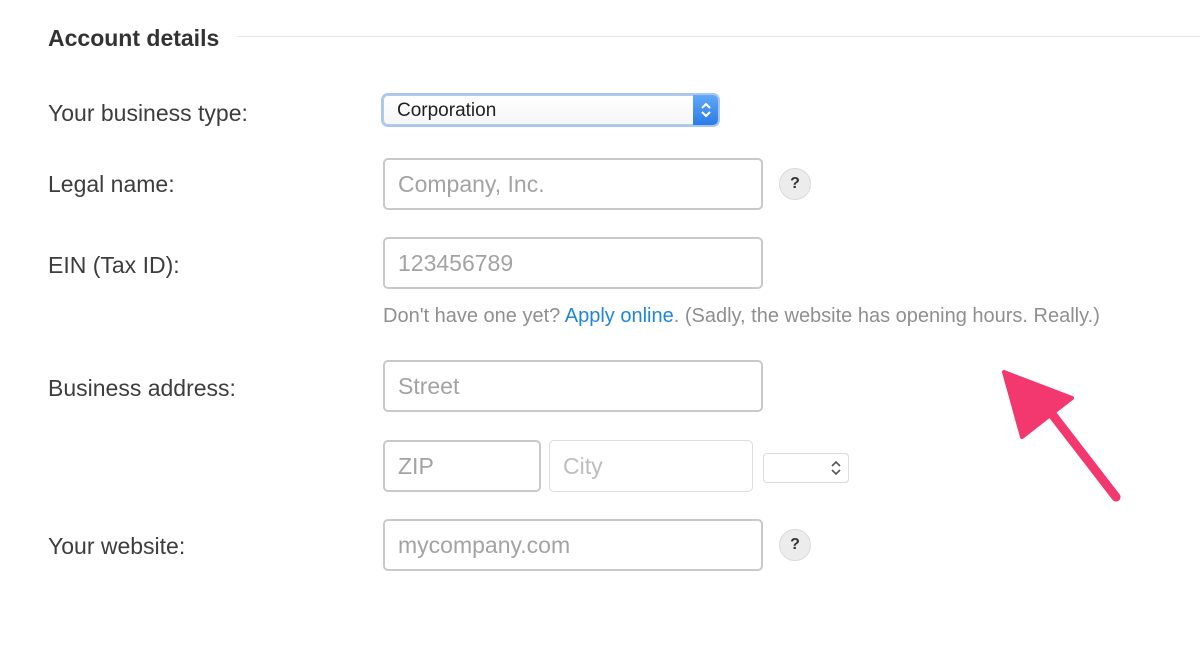 The height and width of the screenshot is (646, 1200). What do you see at coordinates (416, 465) in the screenshot?
I see `zip-placeholder: ZIP` at bounding box center [416, 465].